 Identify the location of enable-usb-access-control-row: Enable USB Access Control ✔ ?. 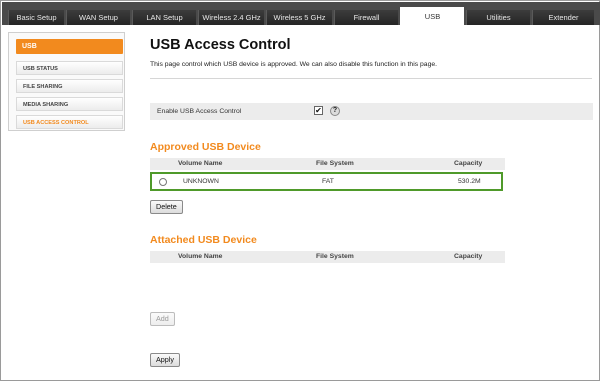
(371, 111).